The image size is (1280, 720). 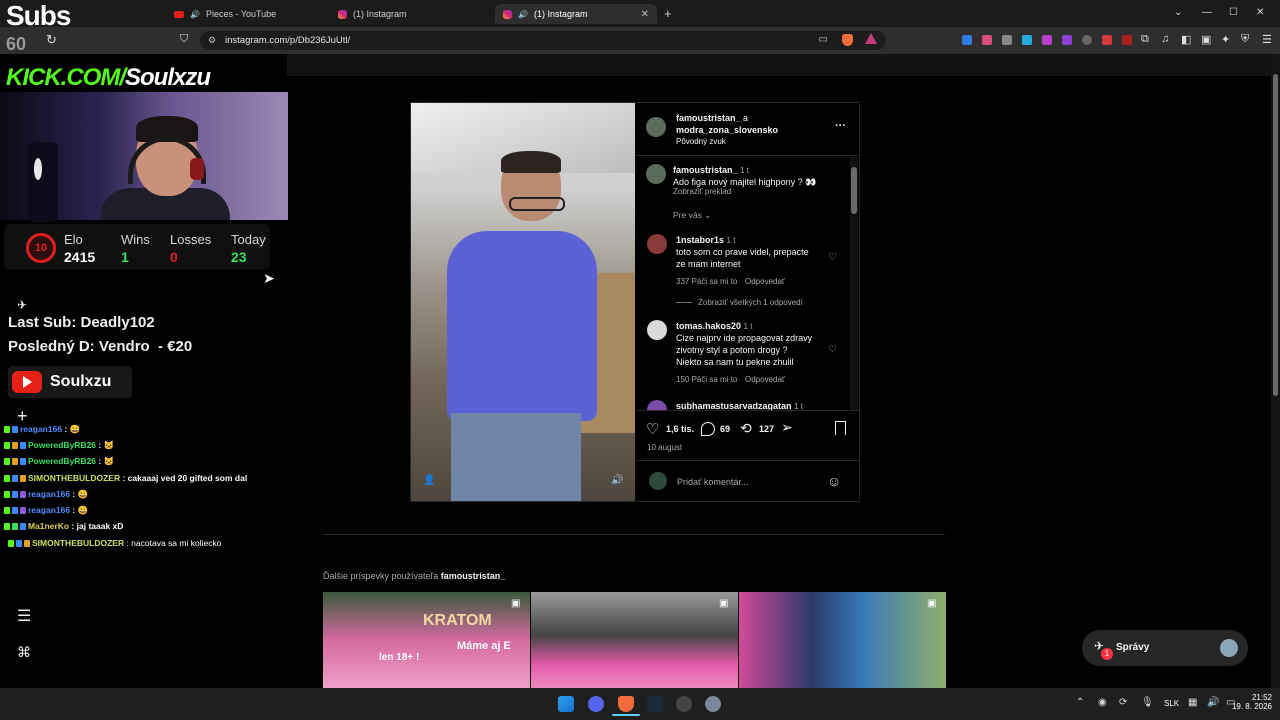 I want to click on bookmark-icon: ⛉, so click(x=184, y=39).